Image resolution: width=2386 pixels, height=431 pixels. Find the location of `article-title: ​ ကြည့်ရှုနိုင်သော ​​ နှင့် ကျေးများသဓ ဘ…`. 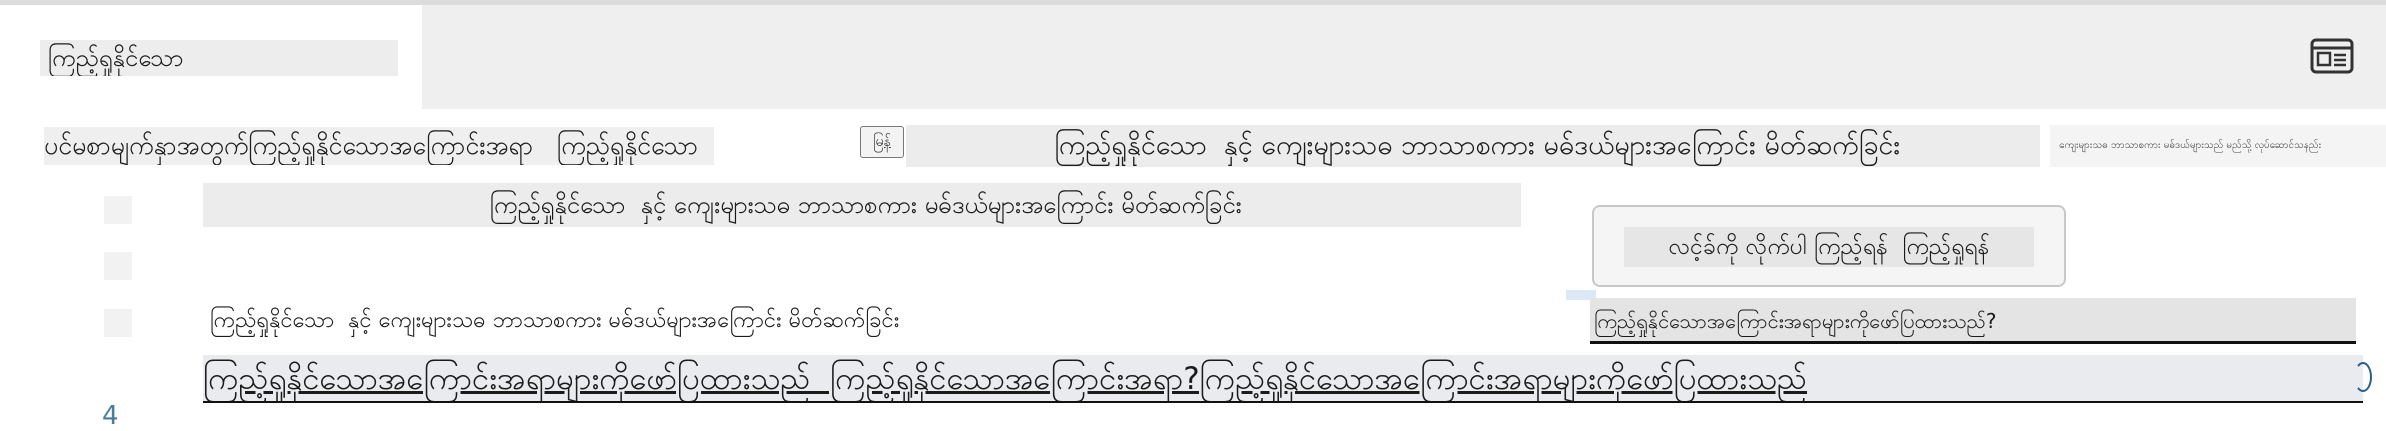

article-title: ​ ကြည့်ရှုနိုင်သော ​​ နှင့် ကျေးများသဓ ဘ… is located at coordinates (1473, 146).